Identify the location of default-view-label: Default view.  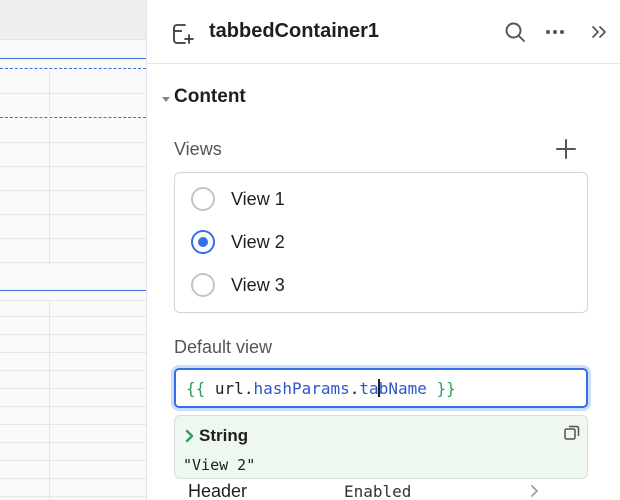
(223, 347).